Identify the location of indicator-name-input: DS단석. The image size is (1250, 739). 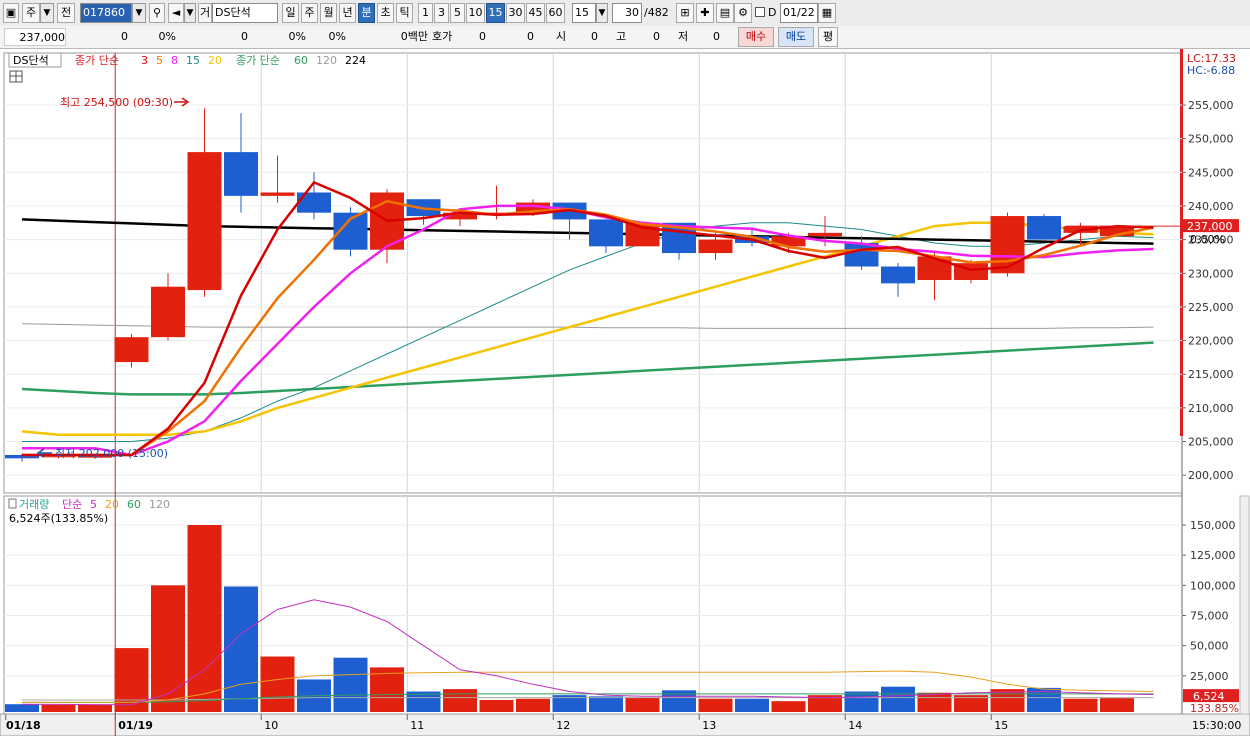
(245, 13).